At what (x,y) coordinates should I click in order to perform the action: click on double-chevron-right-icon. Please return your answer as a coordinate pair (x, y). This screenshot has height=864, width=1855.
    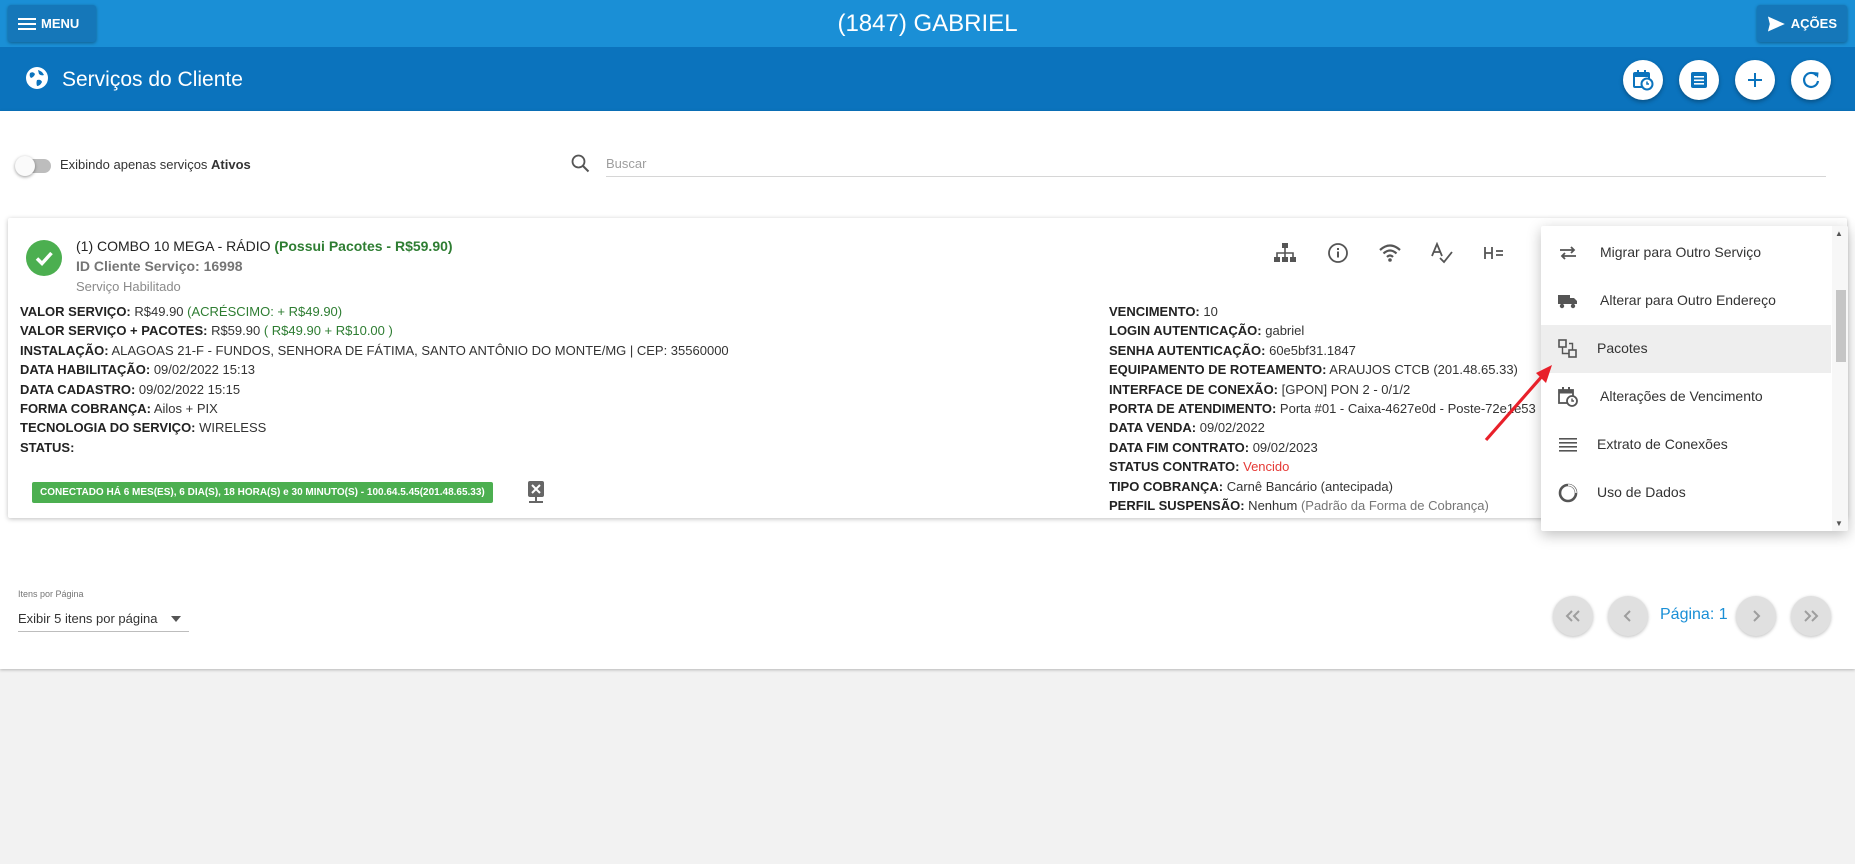
    Looking at the image, I should click on (1811, 616).